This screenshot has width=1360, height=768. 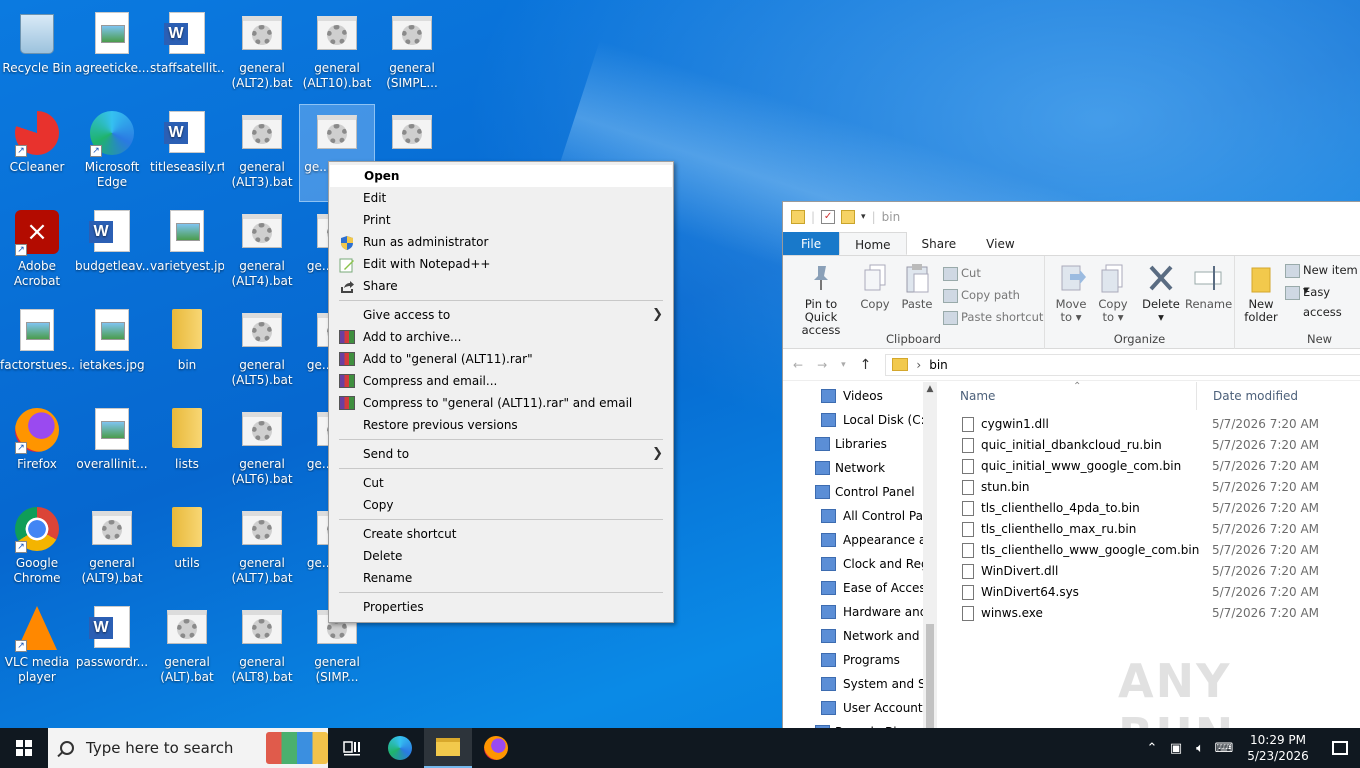 What do you see at coordinates (37, 648) in the screenshot?
I see `desktop-icon: ↗ VLC media player` at bounding box center [37, 648].